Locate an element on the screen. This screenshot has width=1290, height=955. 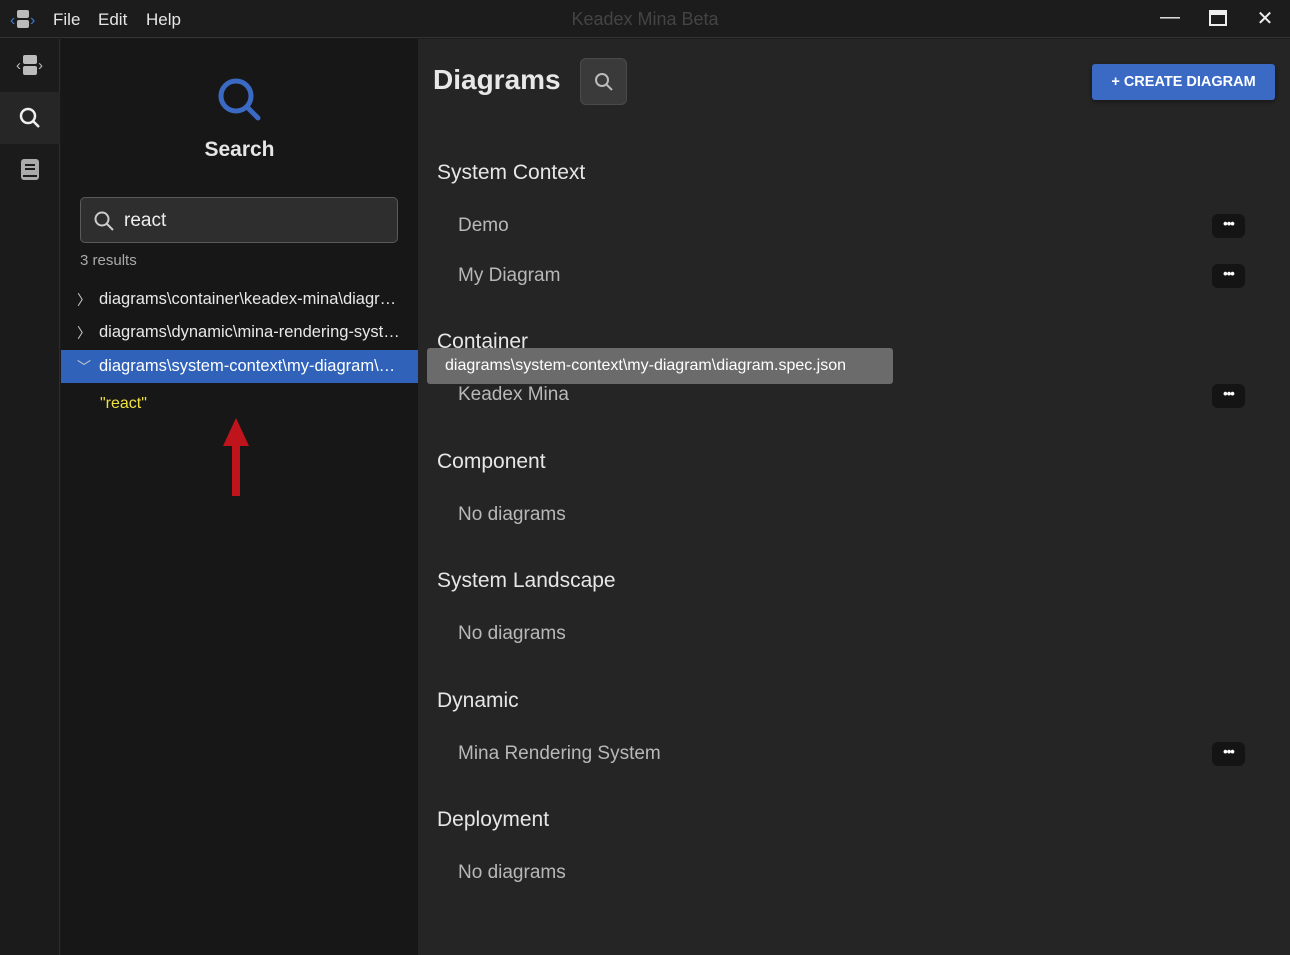
results-count: 3 results is located at coordinates (108, 260).